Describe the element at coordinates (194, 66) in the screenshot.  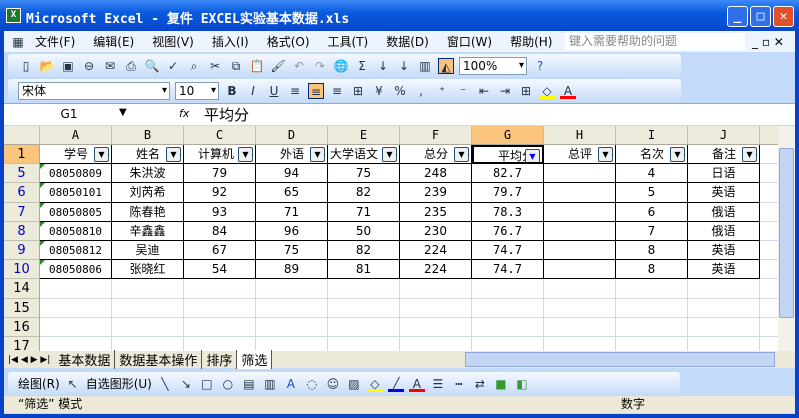
I see `research-icon: ⌕` at that location.